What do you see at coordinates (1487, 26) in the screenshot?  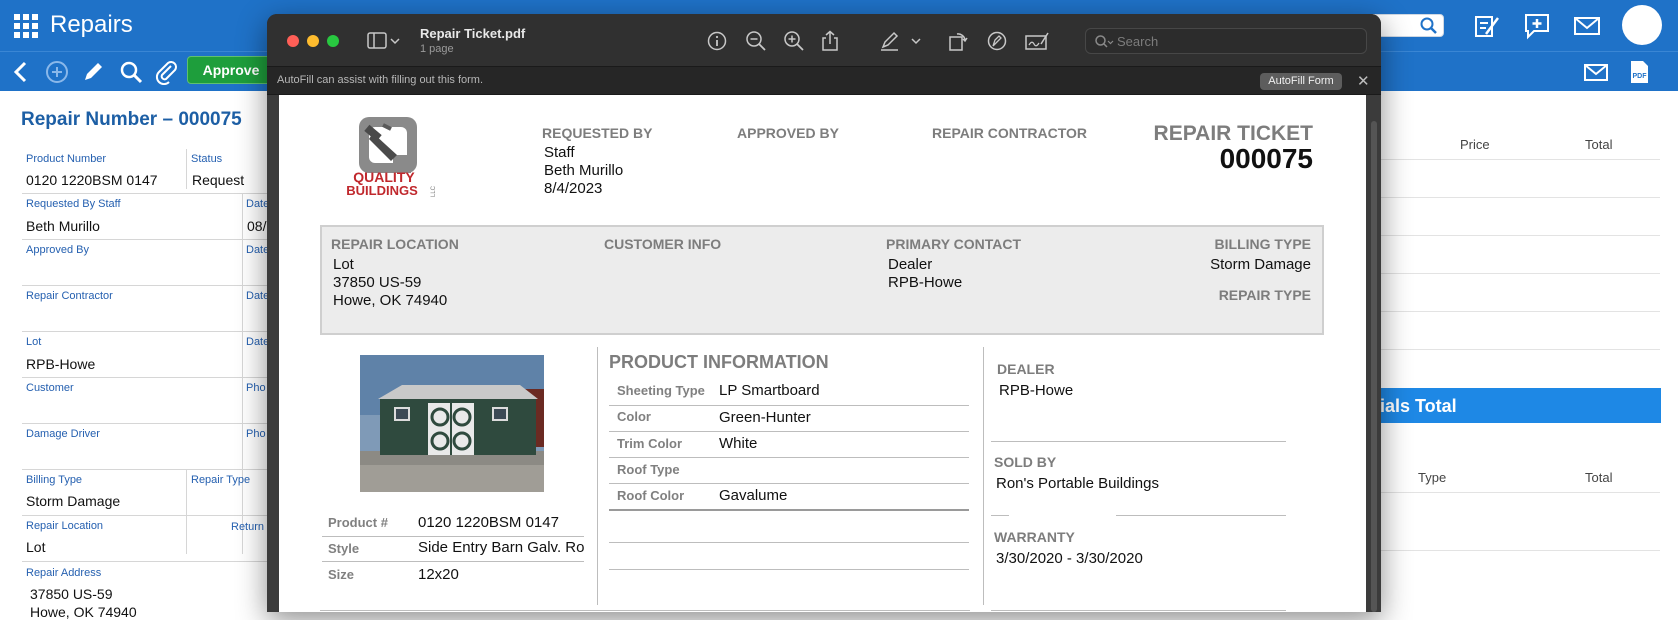 I see `edit-note-icon` at bounding box center [1487, 26].